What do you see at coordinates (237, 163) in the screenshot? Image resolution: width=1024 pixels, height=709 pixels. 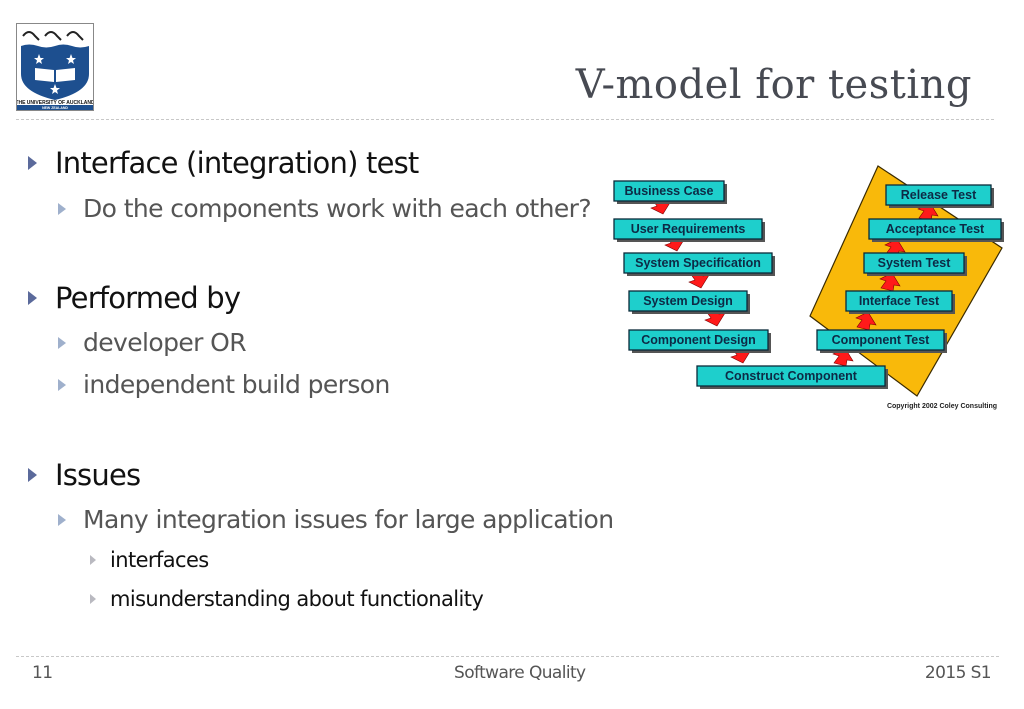 I see `bullet-text: Interface (integration) test` at bounding box center [237, 163].